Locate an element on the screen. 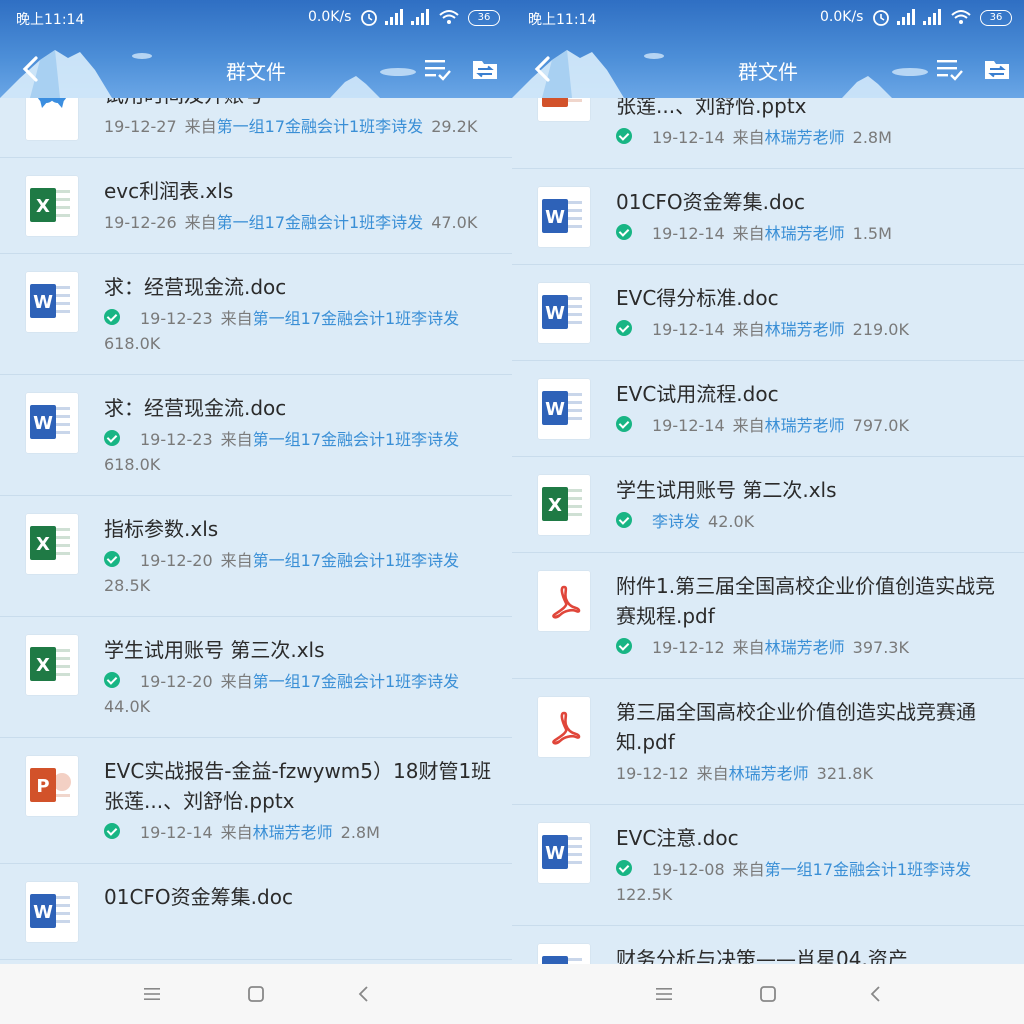 This screenshot has width=1024, height=1024. wifi-icon is located at coordinates (961, 17).